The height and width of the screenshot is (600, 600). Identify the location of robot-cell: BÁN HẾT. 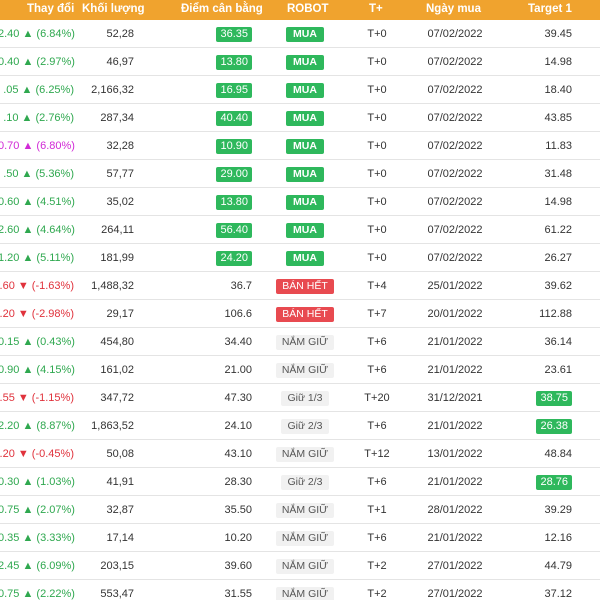
(305, 314).